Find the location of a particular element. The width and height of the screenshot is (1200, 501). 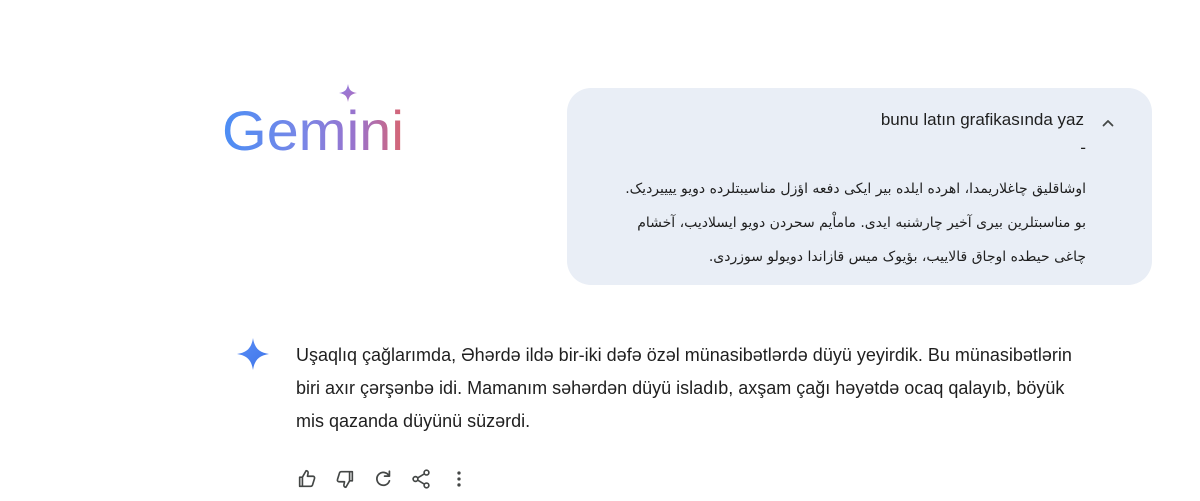

regenerate-button is located at coordinates (383, 479).